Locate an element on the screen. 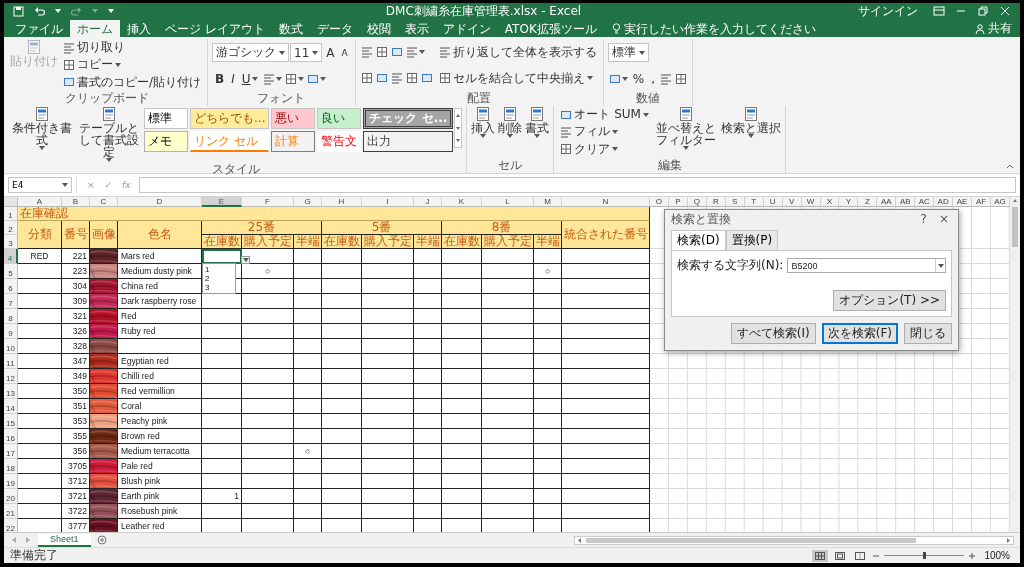 This screenshot has width=1024, height=567. cell-style: 警告文 is located at coordinates (339, 141).